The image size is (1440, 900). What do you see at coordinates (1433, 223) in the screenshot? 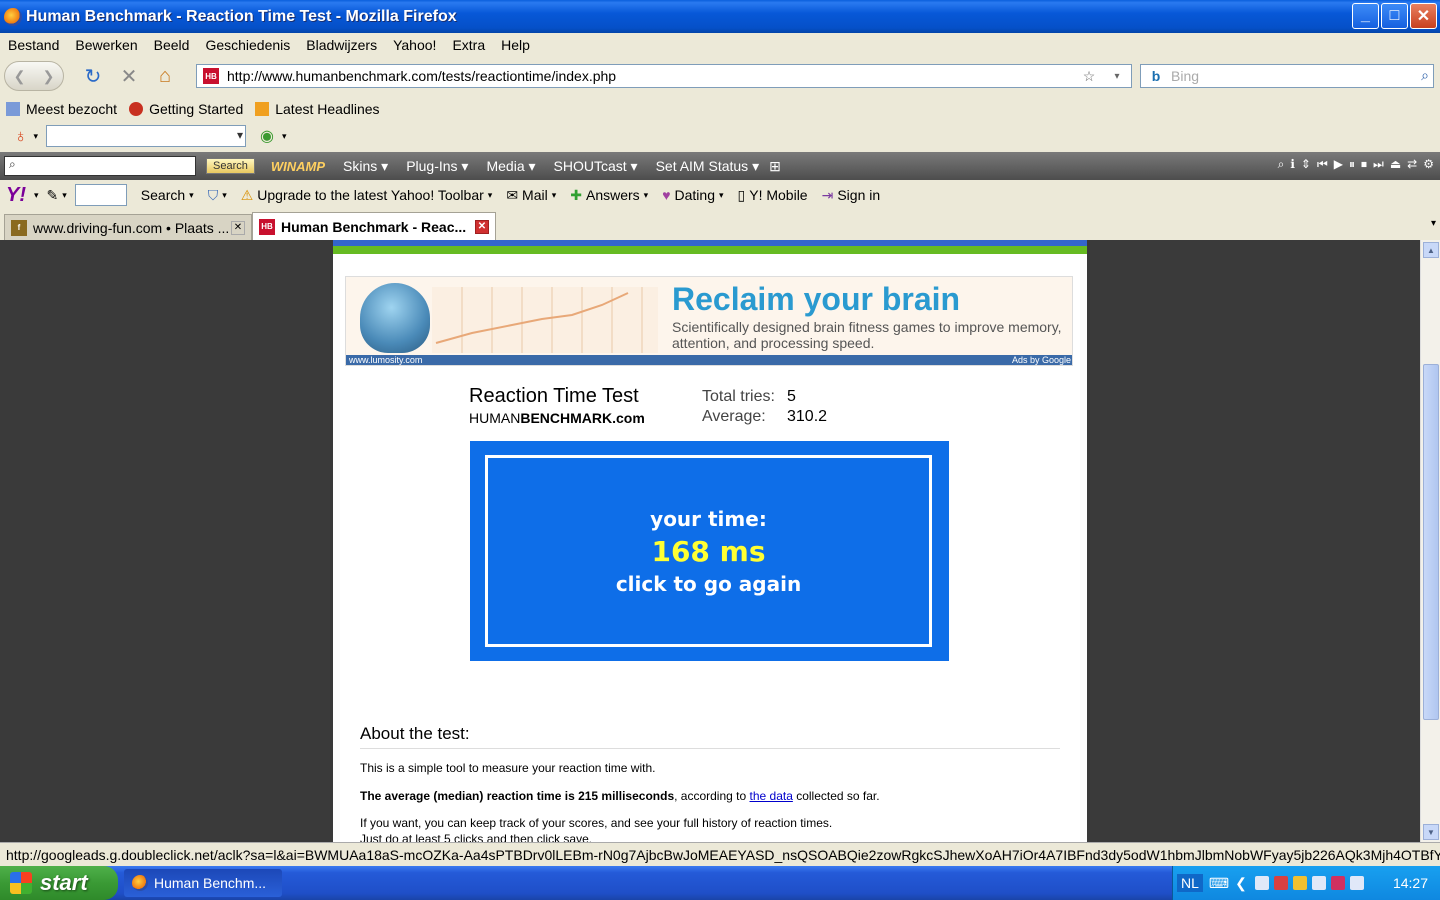
I see `tab-list-icon: ▾` at bounding box center [1433, 223].